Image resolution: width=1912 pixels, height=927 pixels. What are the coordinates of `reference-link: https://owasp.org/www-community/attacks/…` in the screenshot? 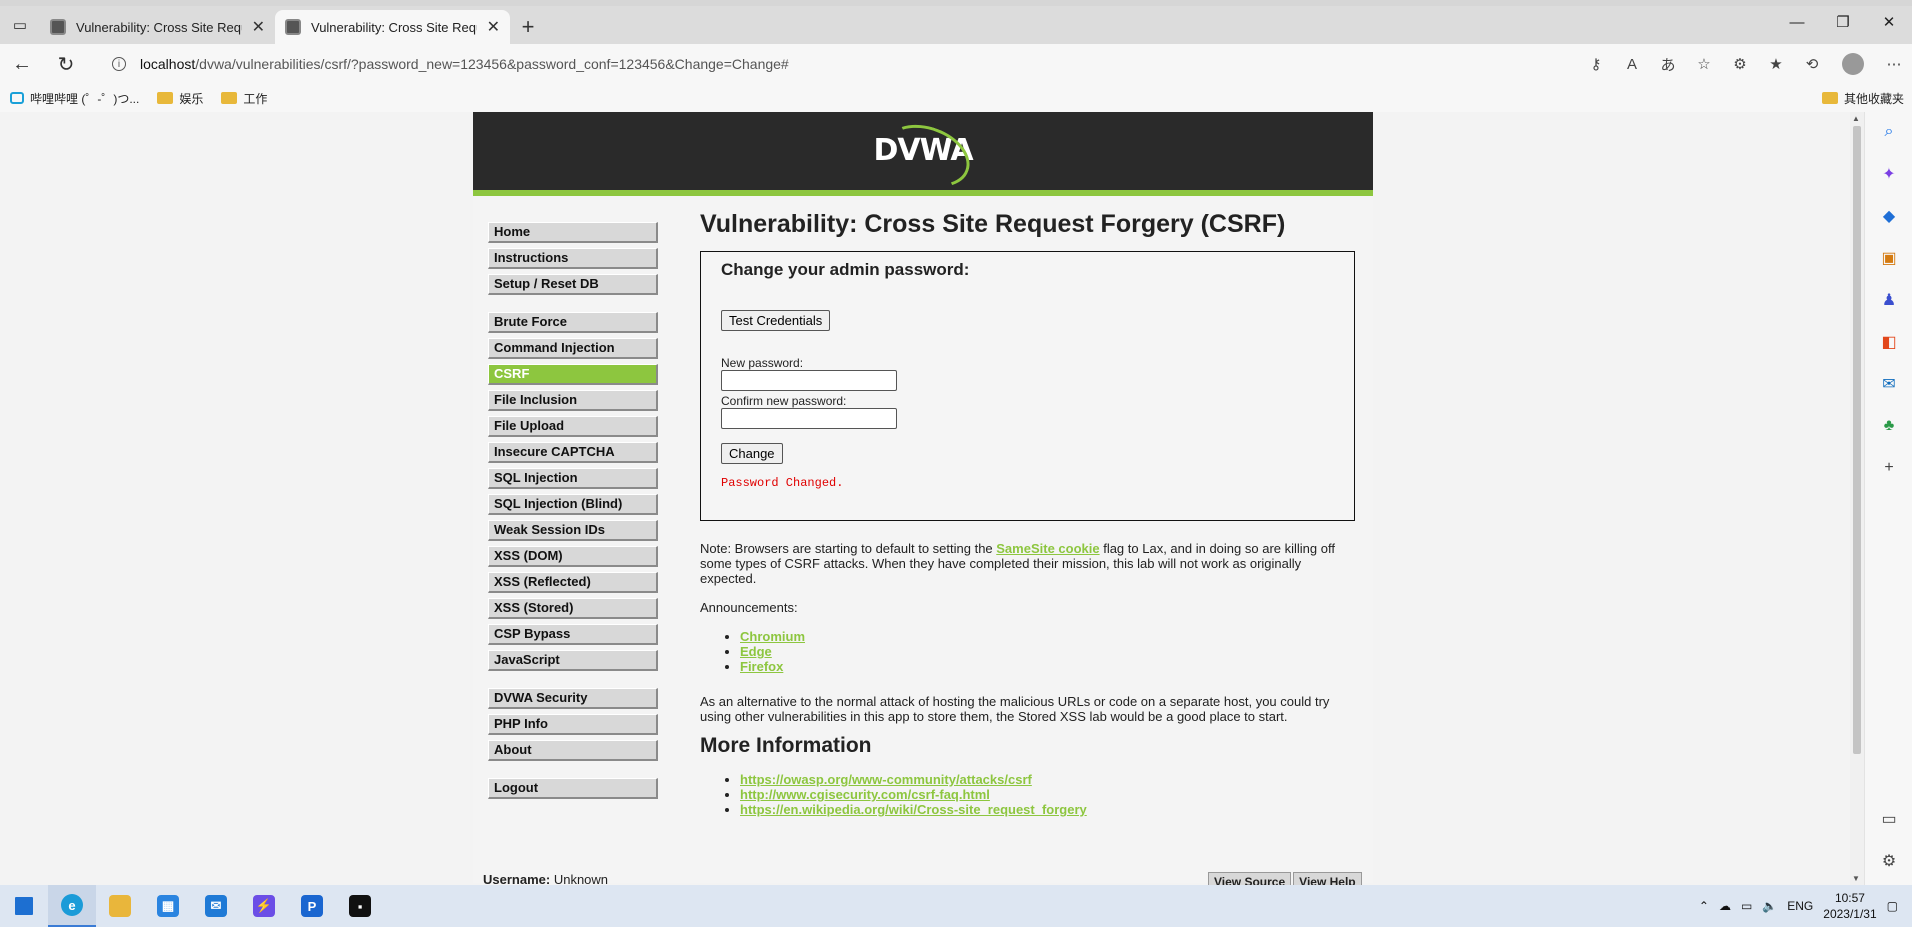 It's located at (886, 779).